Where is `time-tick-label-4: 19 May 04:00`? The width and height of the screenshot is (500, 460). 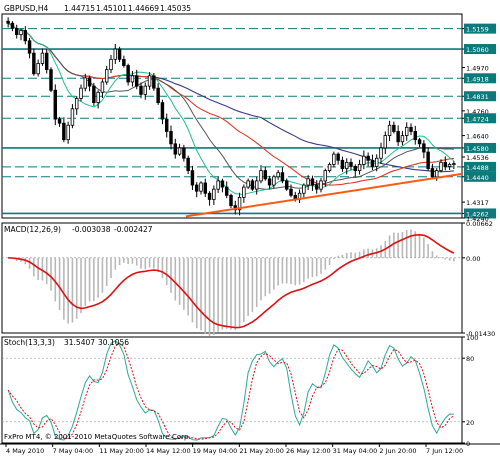
time-tick-label-4: 19 May 04:00 is located at coordinates (215, 451).